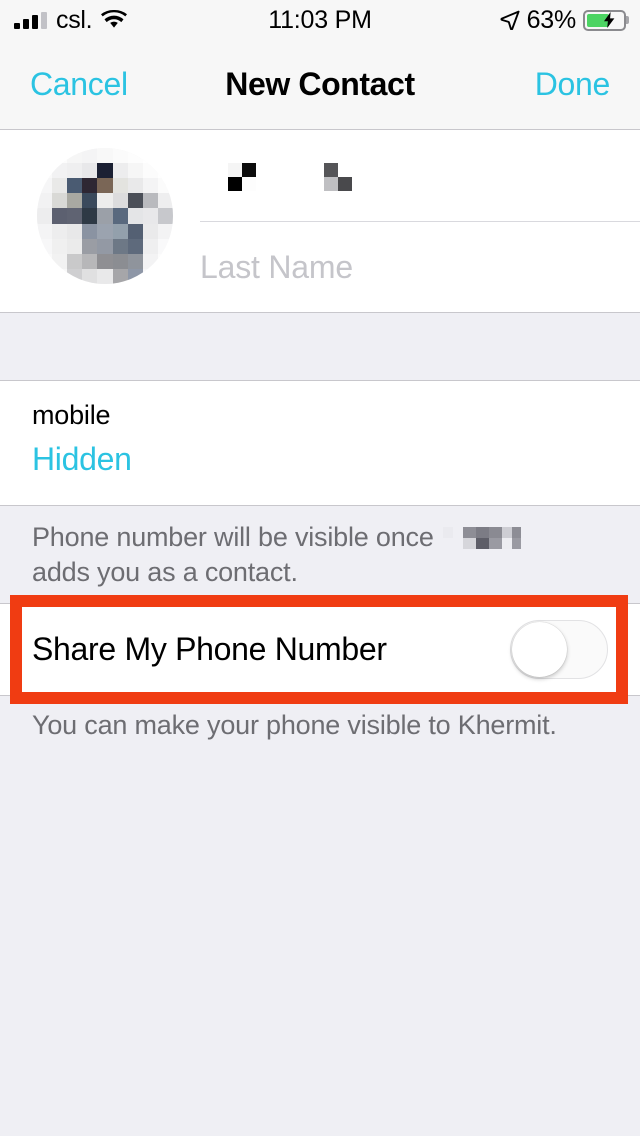  I want to click on last-name-input, so click(420, 267).